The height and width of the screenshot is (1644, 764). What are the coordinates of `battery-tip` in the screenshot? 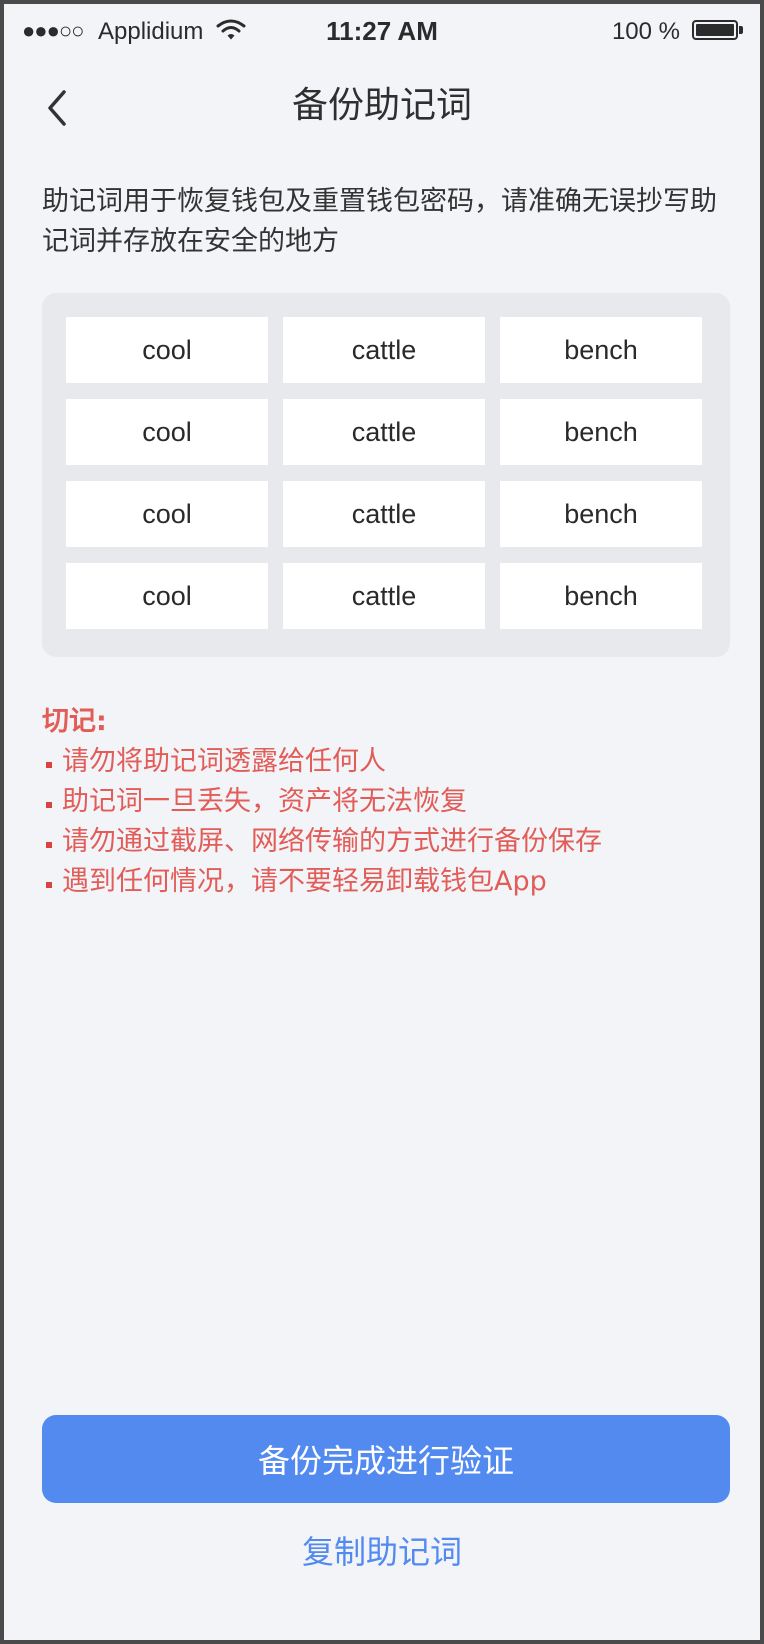 It's located at (741, 30).